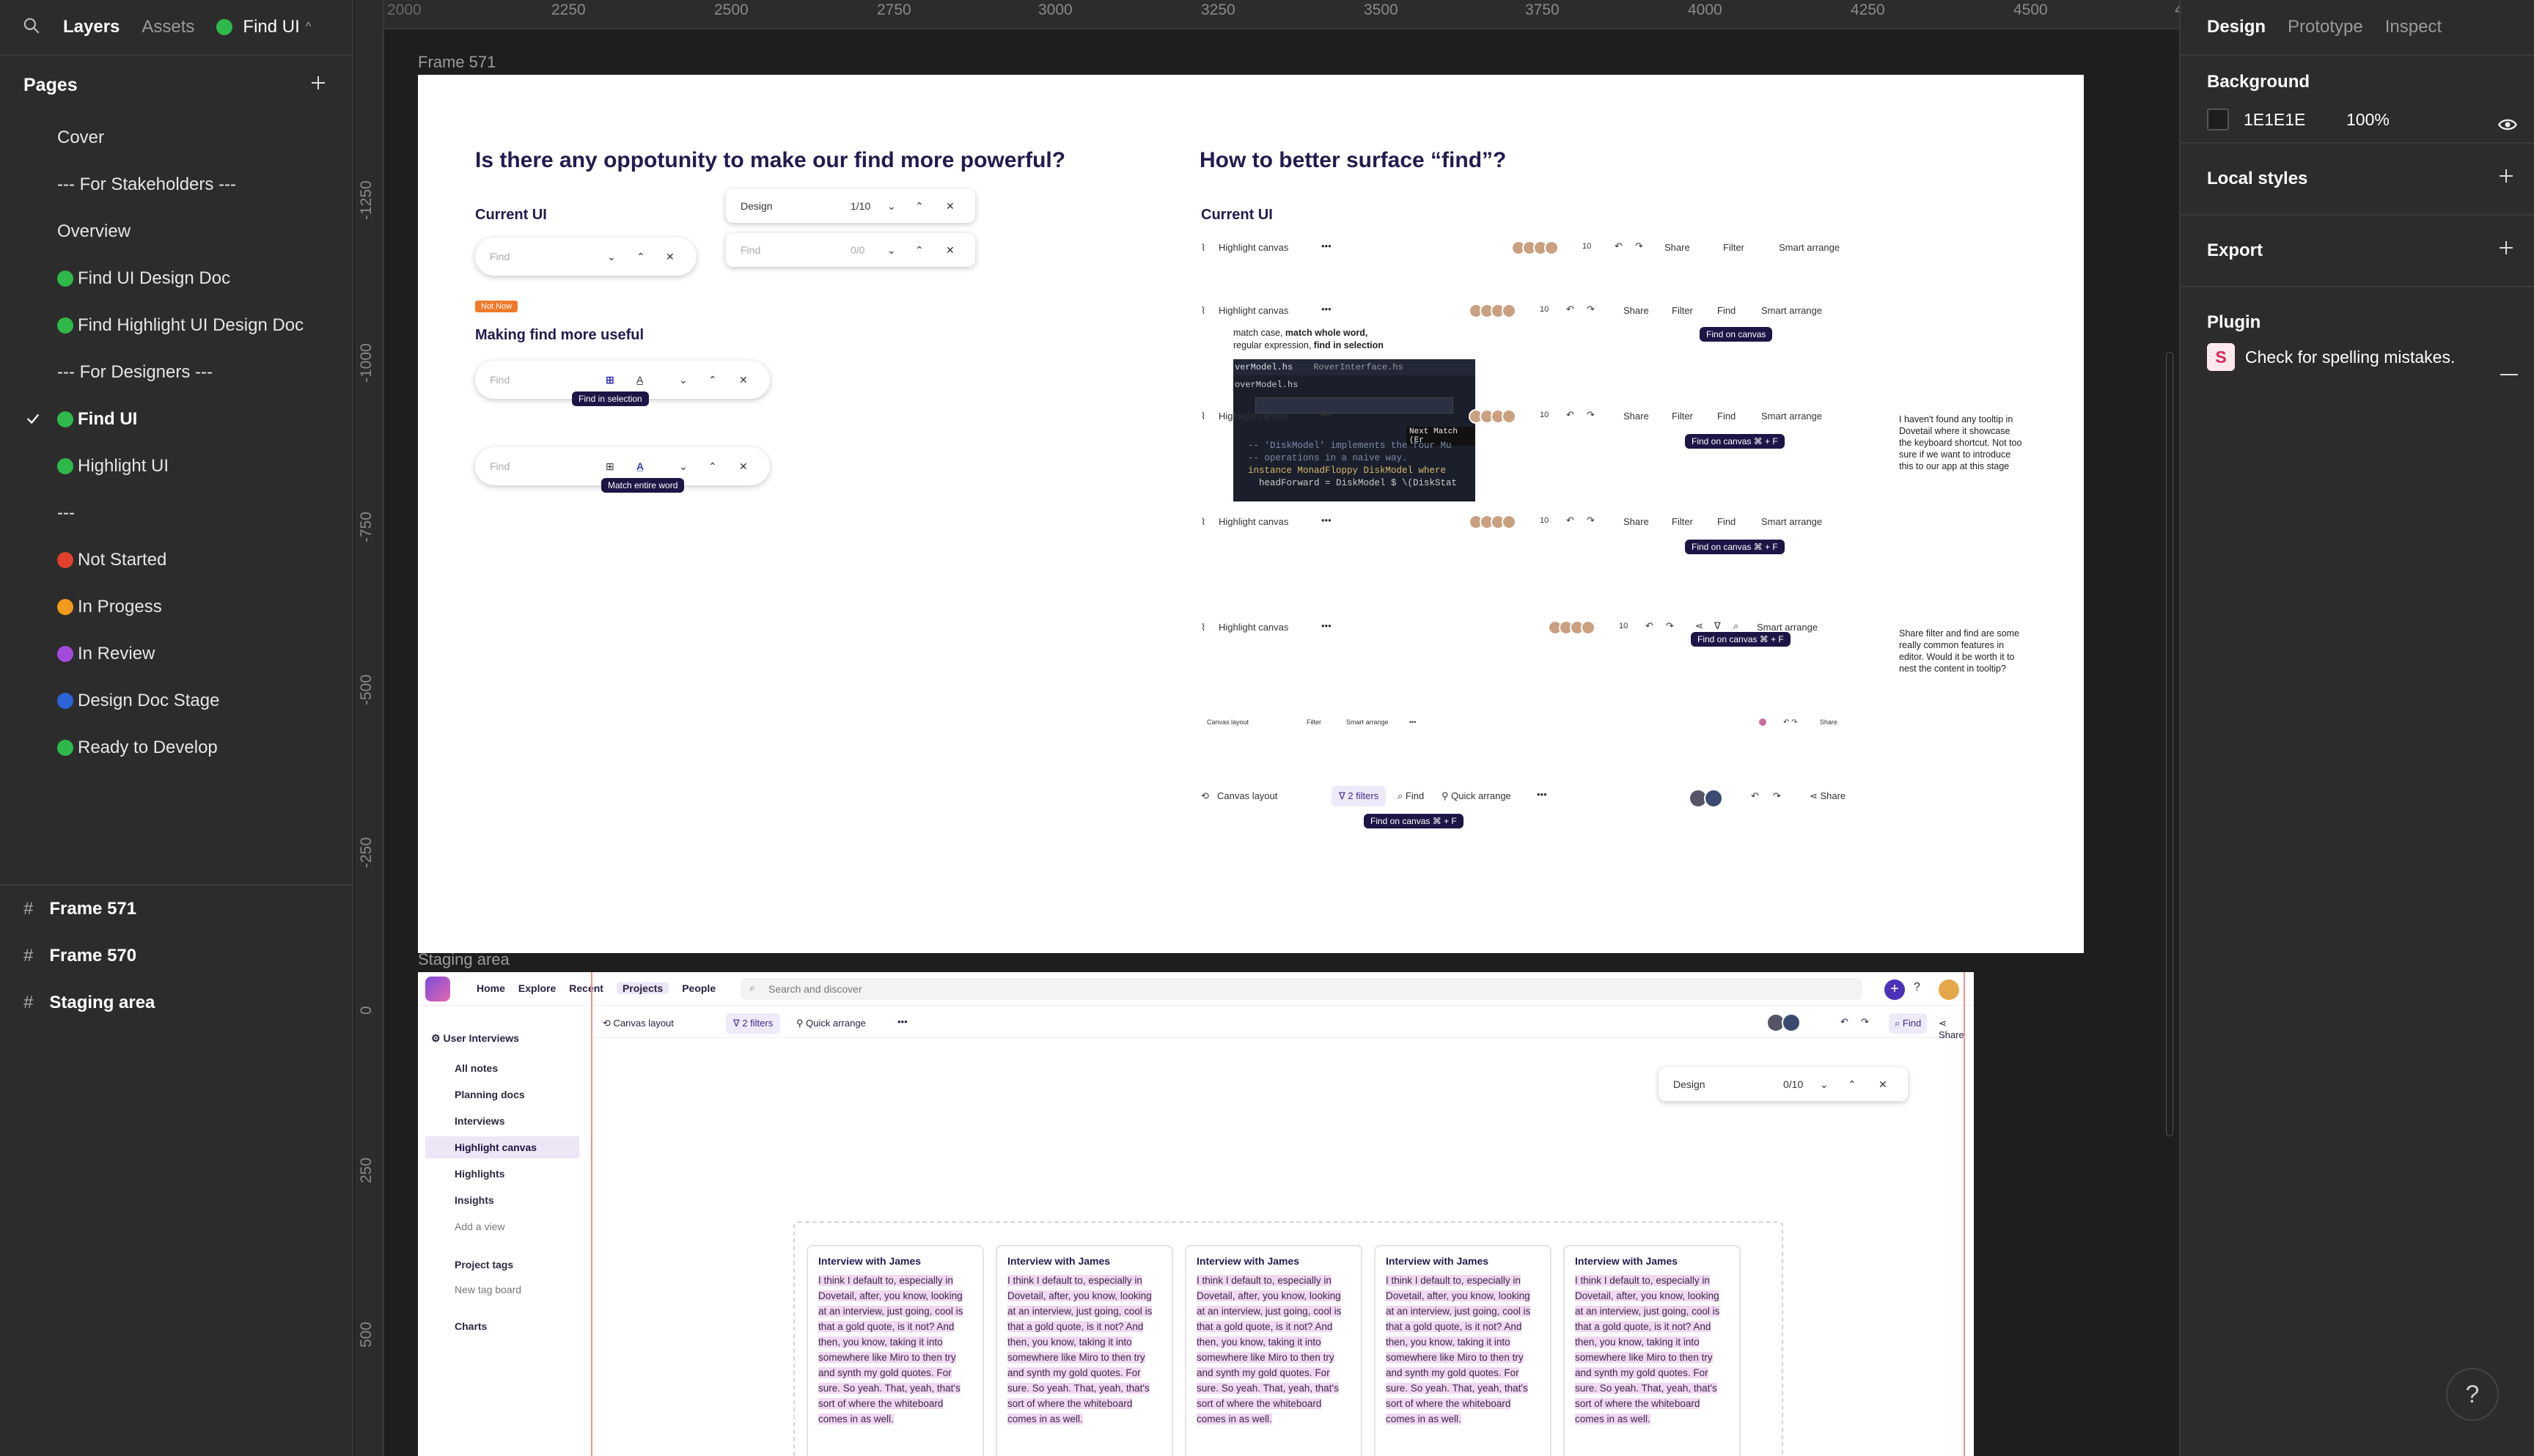  What do you see at coordinates (502, 1227) in the screenshot?
I see `sidebar-add-view: Add a view` at bounding box center [502, 1227].